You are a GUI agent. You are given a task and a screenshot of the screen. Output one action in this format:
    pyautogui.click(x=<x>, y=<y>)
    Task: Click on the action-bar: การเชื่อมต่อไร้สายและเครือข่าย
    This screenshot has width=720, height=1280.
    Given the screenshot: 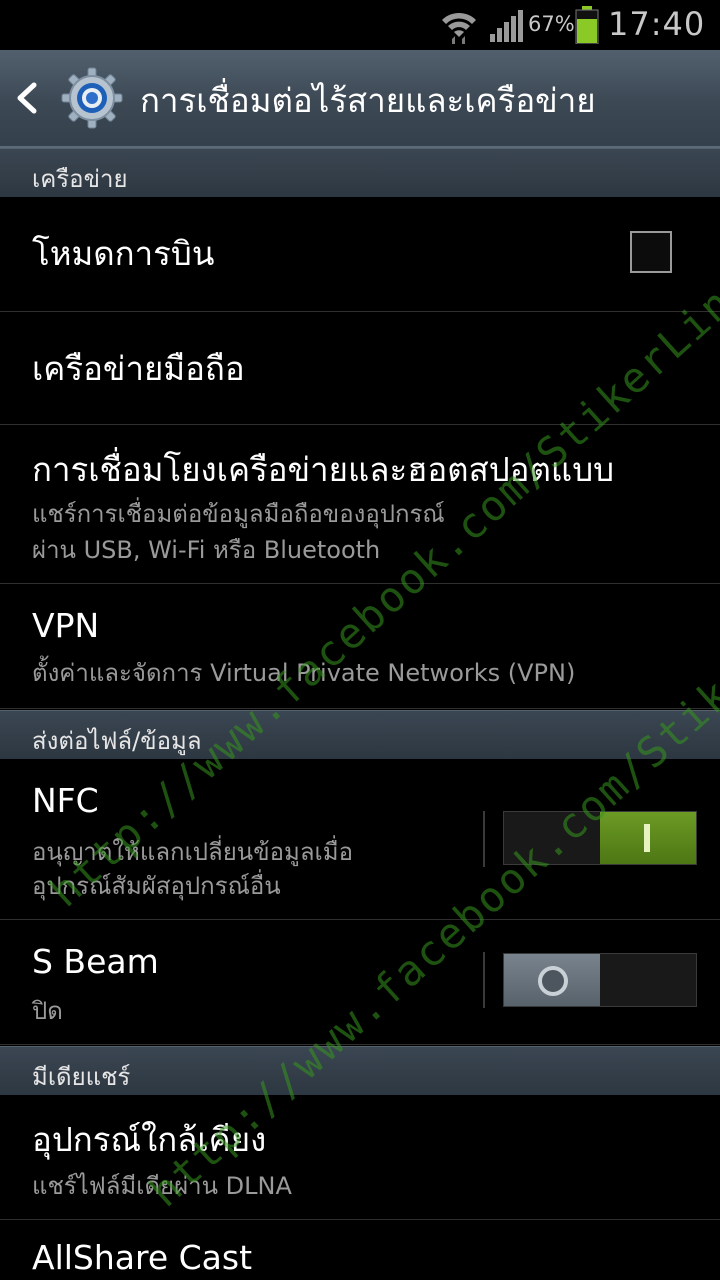 What is the action you would take?
    pyautogui.click(x=360, y=99)
    